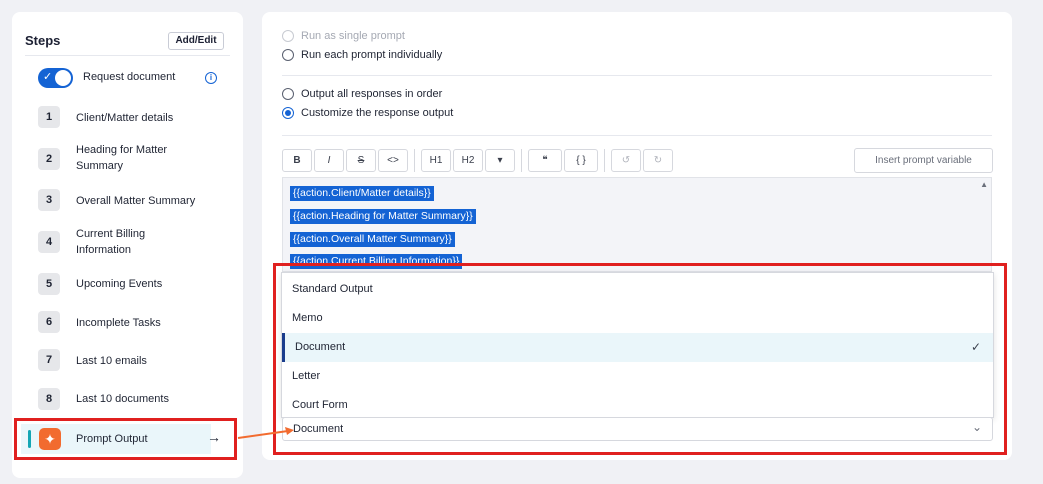 This screenshot has height=484, width=1043. I want to click on prompt-output-label: Prompt Output, so click(112, 439).